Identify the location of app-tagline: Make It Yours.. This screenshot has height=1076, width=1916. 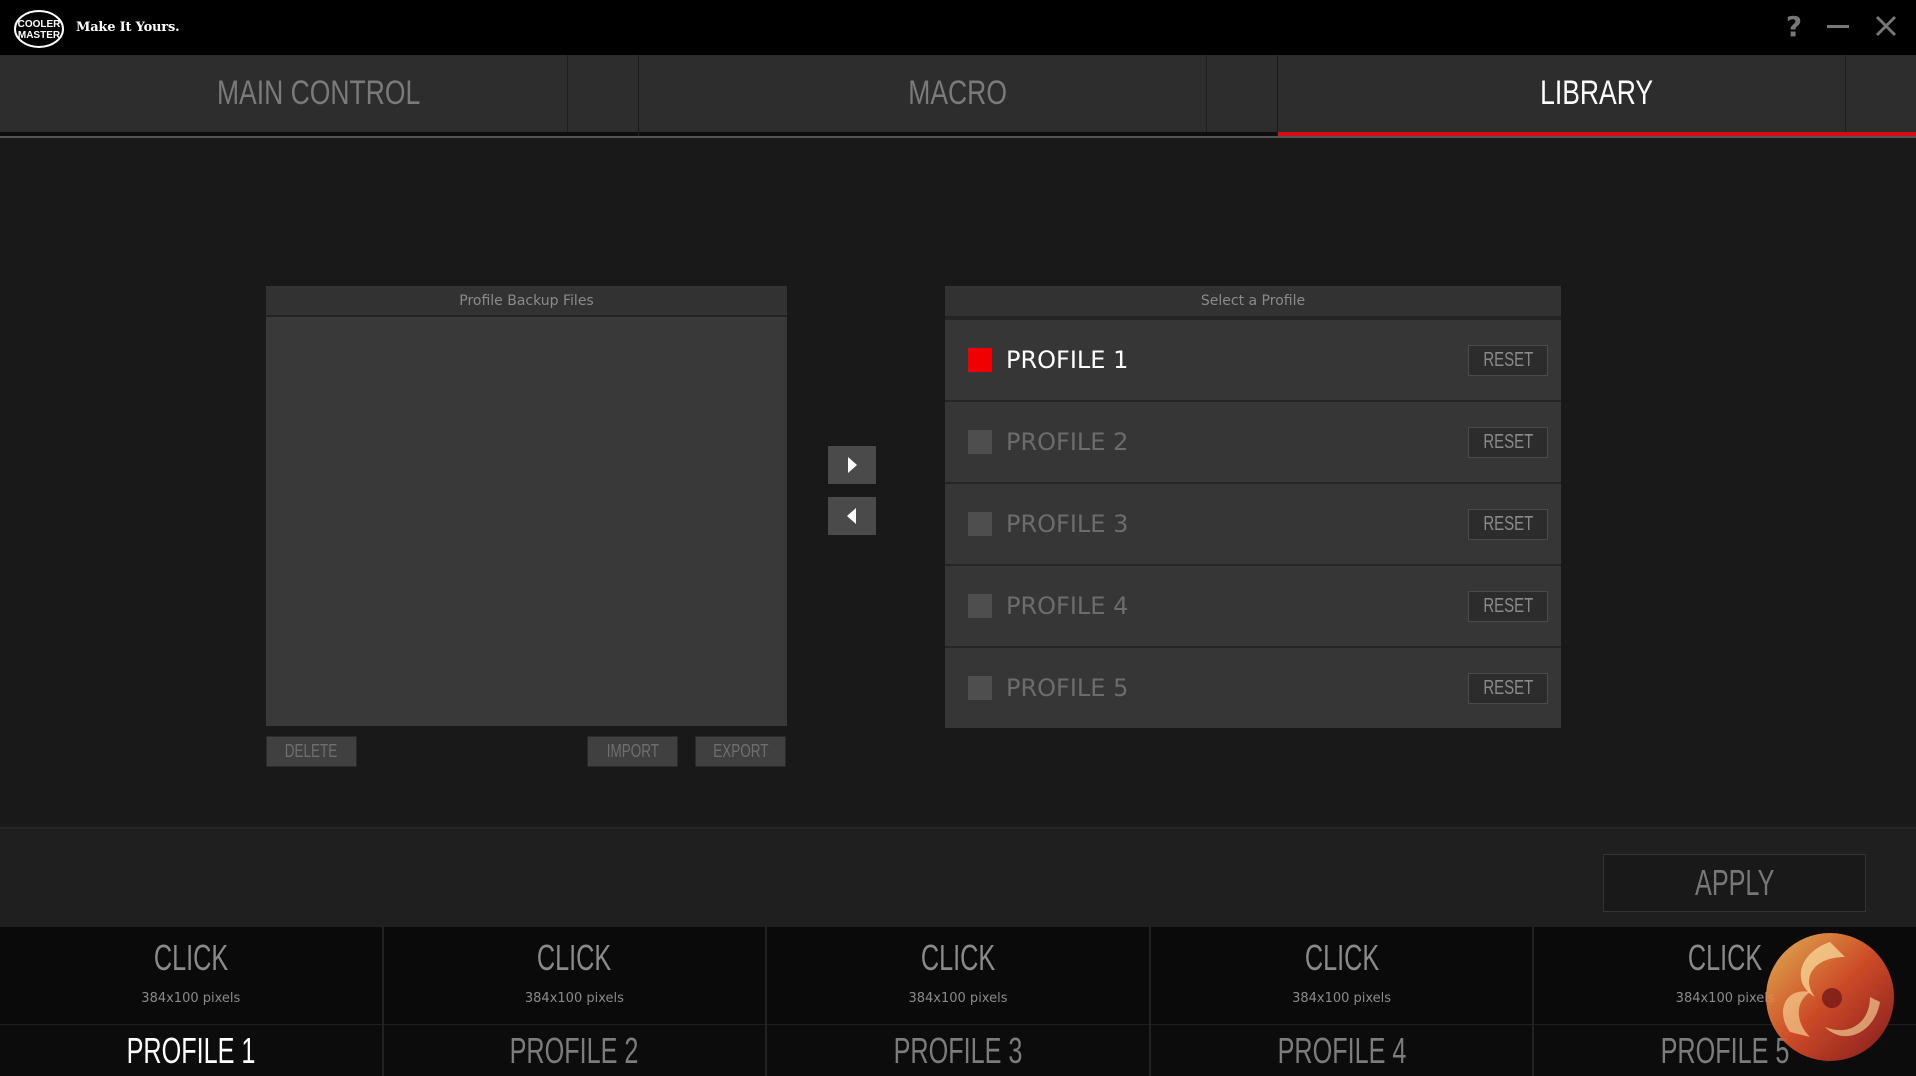
(128, 27).